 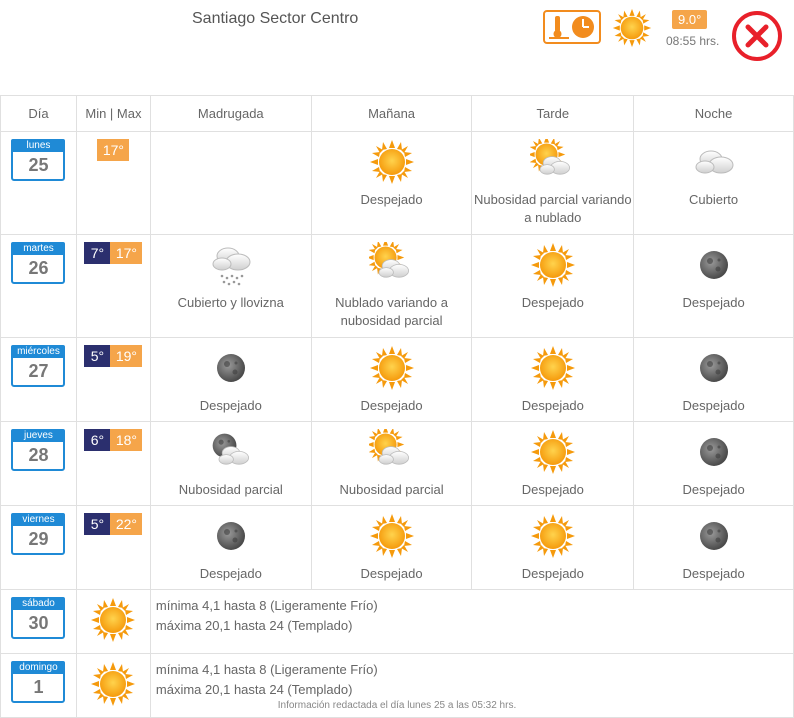 What do you see at coordinates (113, 463) in the screenshot?
I see `minmax-cell: 6° 18°` at bounding box center [113, 463].